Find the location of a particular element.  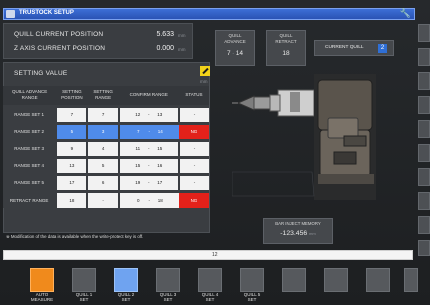

quill-3-set-label: QUILL 3 SET is located at coordinates (168, 297).